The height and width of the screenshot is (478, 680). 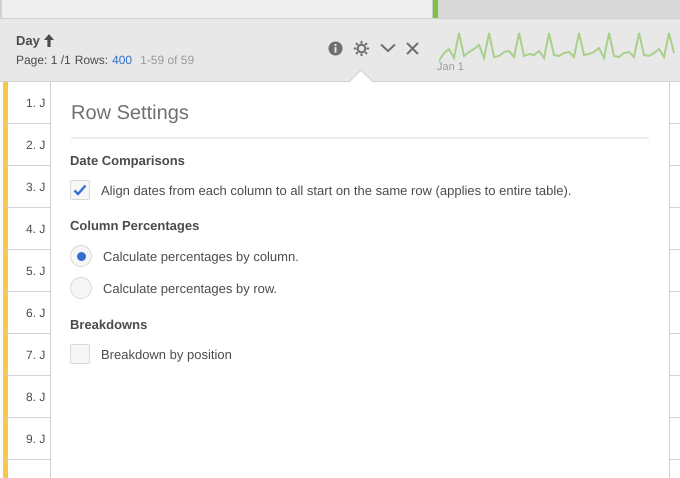 I want to click on axis-label: Jan 1, so click(x=451, y=67).